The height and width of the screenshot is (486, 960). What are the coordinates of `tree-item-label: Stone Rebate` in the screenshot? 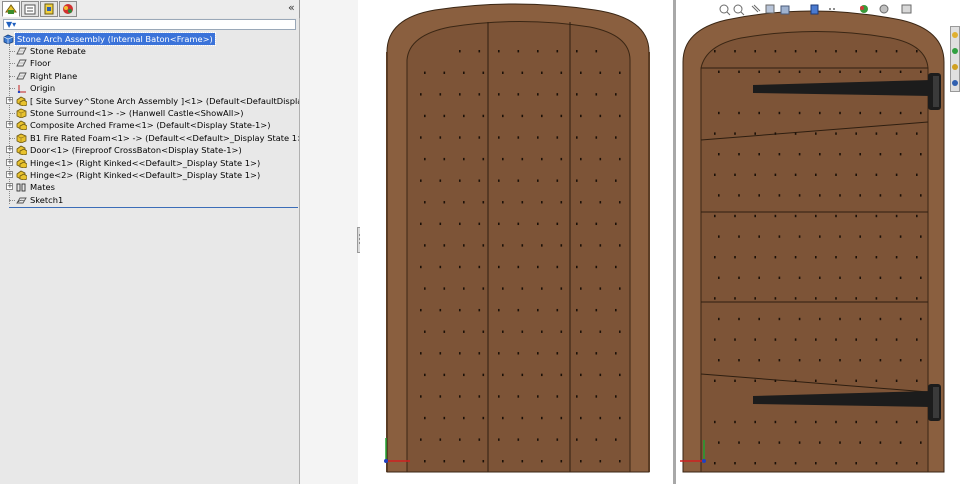 It's located at (58, 51).